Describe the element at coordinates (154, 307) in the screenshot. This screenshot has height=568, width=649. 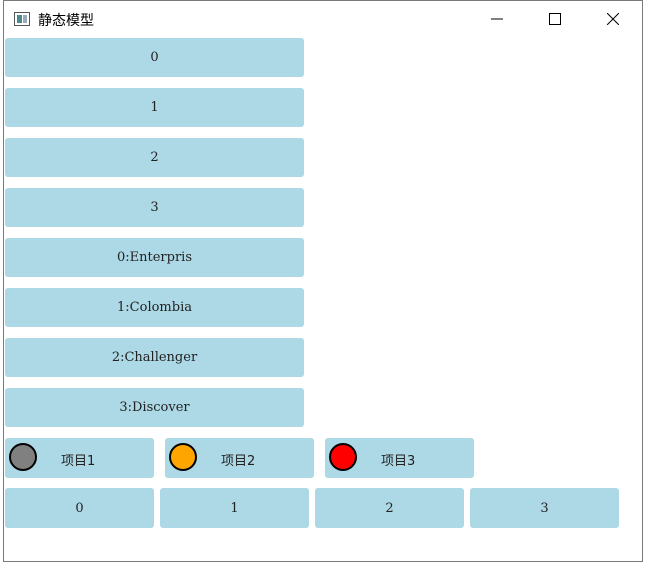
I see `list-item: 1:Colombia` at that location.